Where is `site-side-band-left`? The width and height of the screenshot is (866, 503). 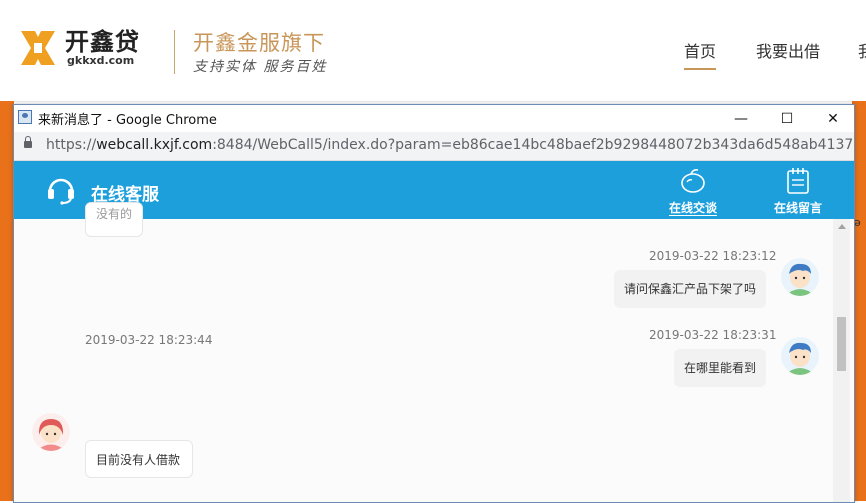
site-side-band-left is located at coordinates (7, 301).